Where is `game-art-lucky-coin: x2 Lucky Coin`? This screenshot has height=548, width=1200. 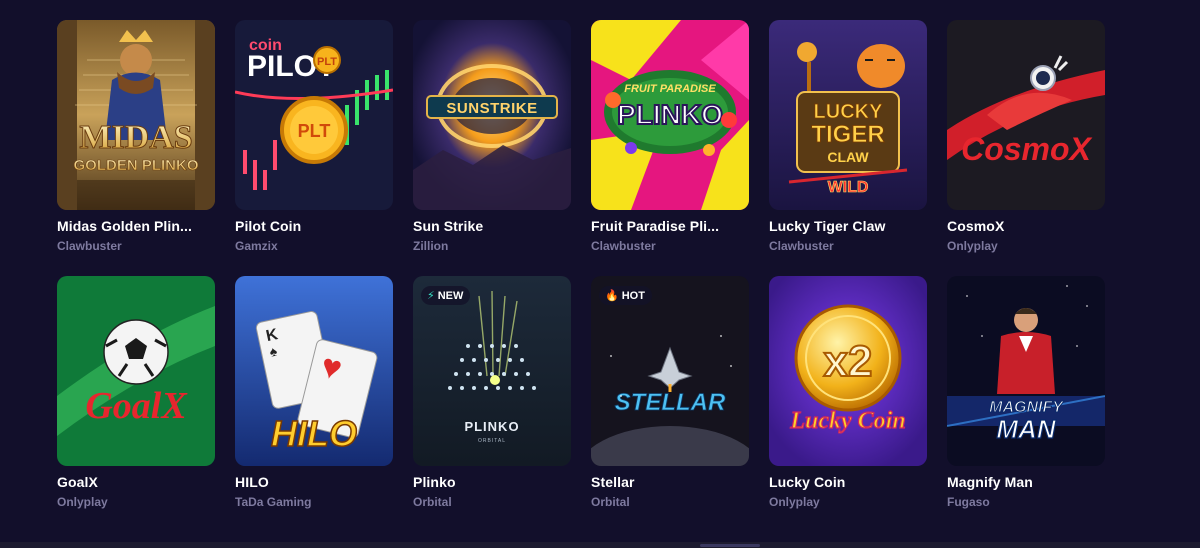
game-art-lucky-coin: x2 Lucky Coin is located at coordinates (848, 371).